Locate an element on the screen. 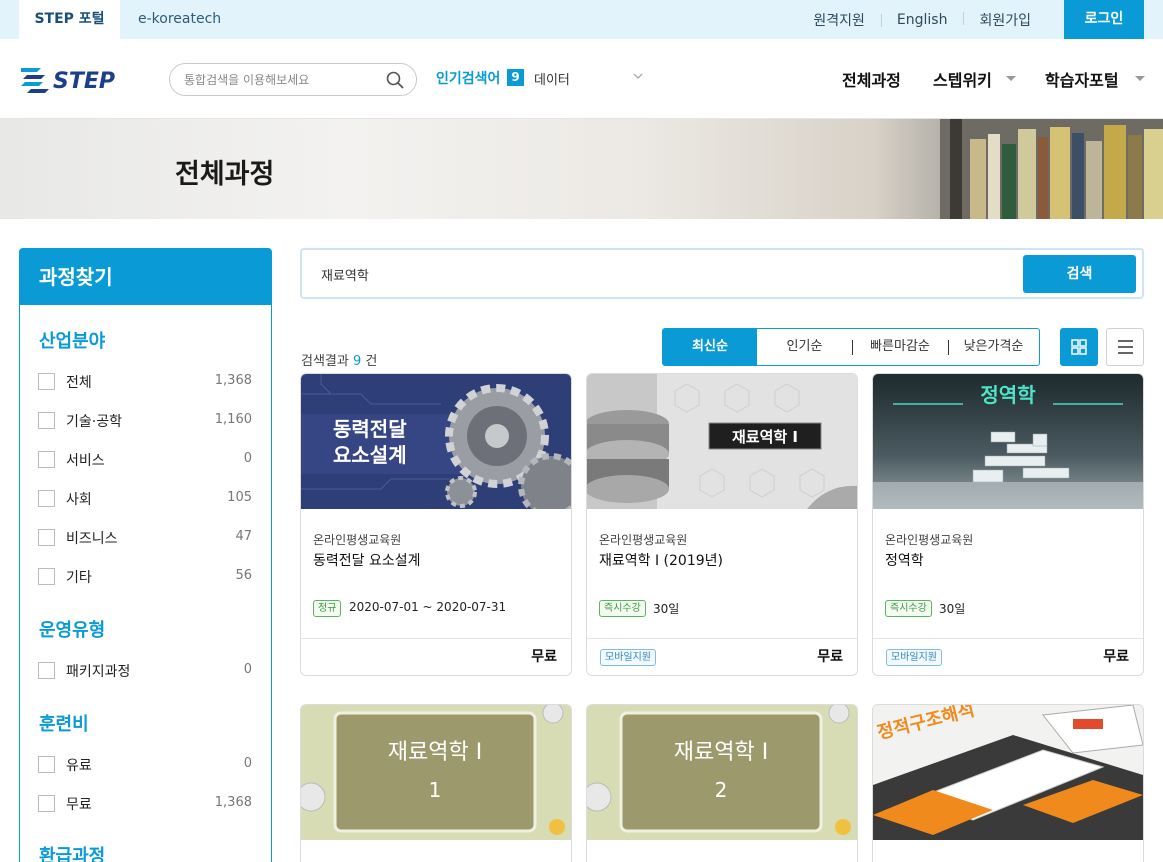 The width and height of the screenshot is (1163, 862). course-title: 재료역학 I (2019년) is located at coordinates (661, 560).